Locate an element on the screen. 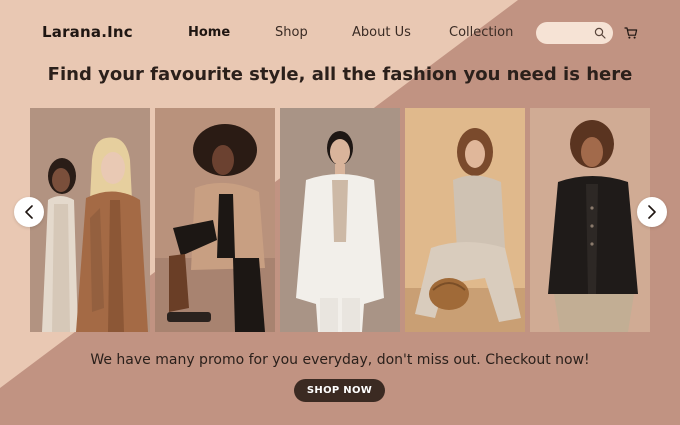 Image resolution: width=680 pixels, height=425 pixels. carousel-photo-two-models is located at coordinates (90, 220).